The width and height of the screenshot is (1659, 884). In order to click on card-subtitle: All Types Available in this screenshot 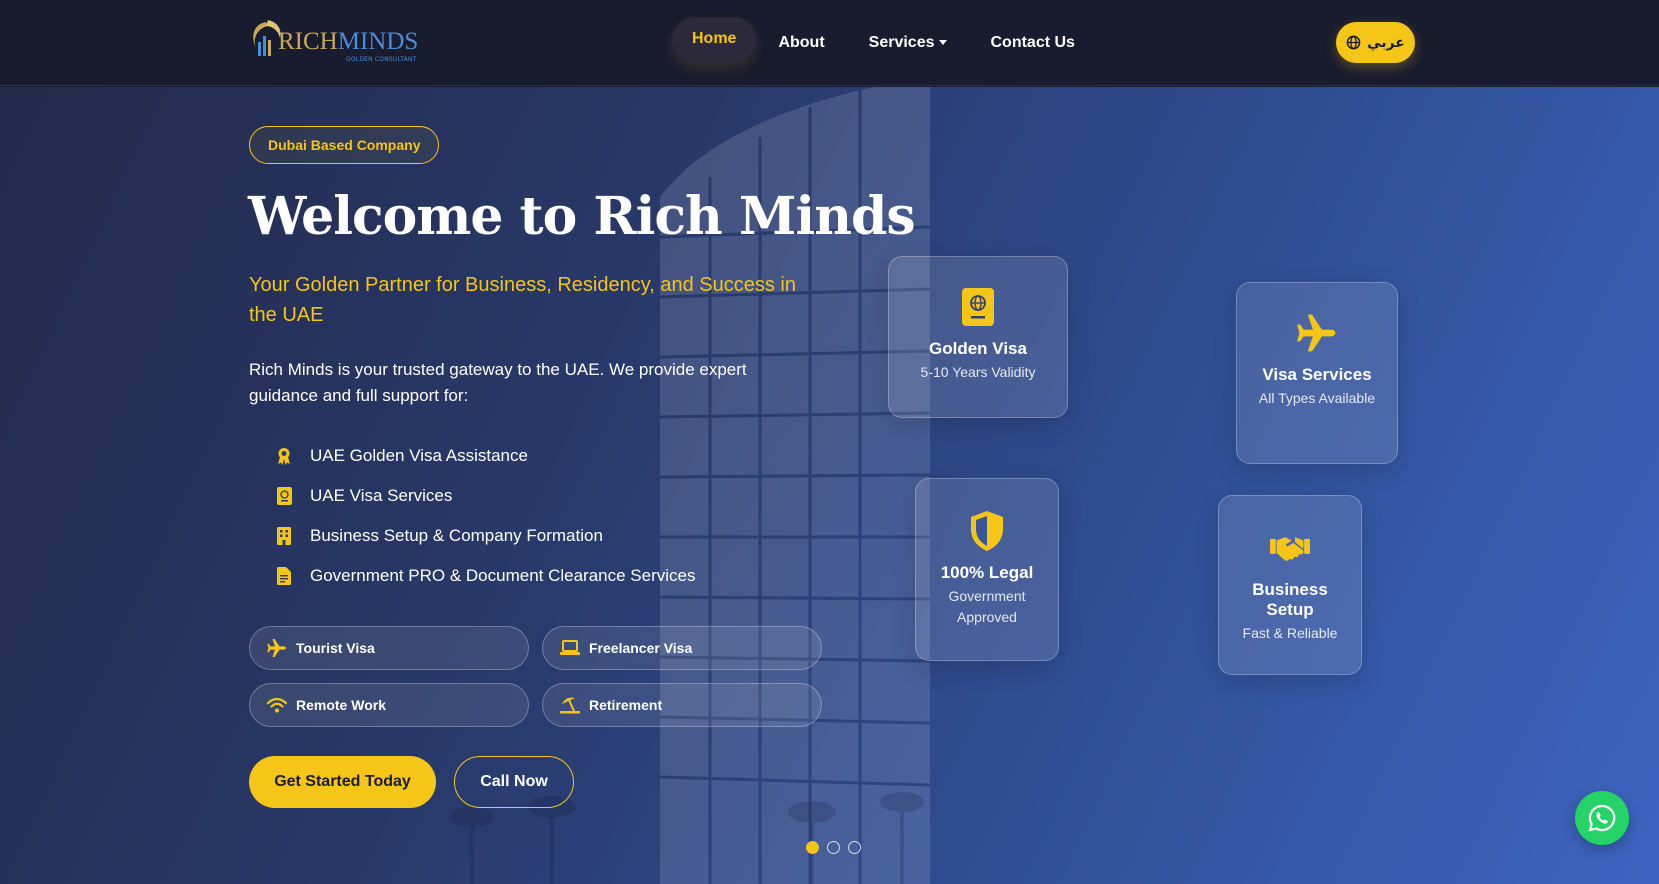, I will do `click(1317, 398)`.